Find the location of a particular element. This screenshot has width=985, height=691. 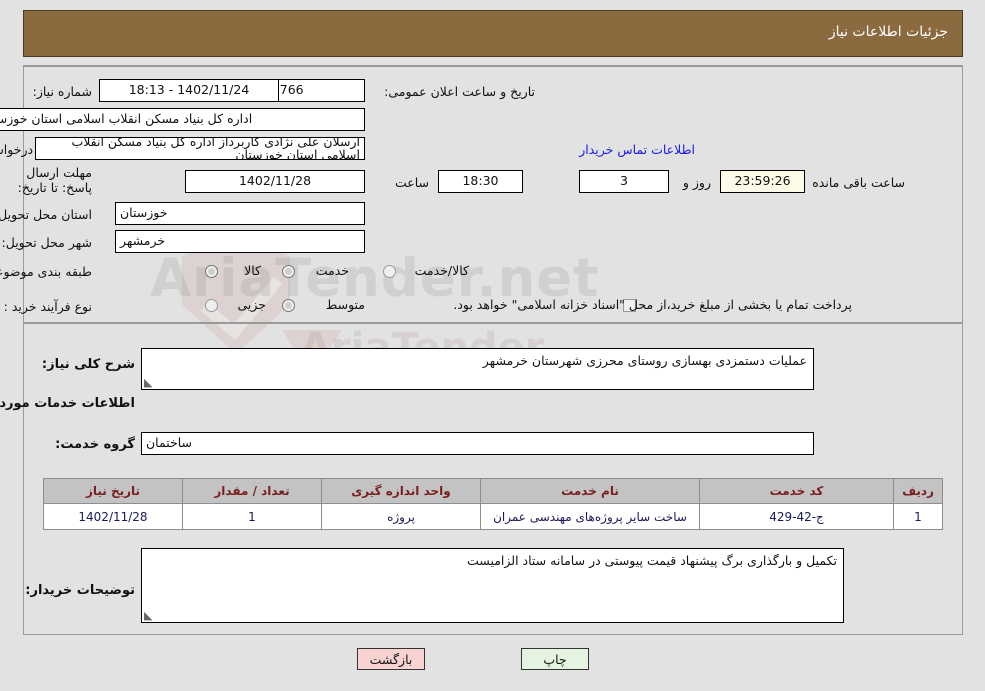

page-title: جزئیات اطلاعات نیاز is located at coordinates (888, 32).